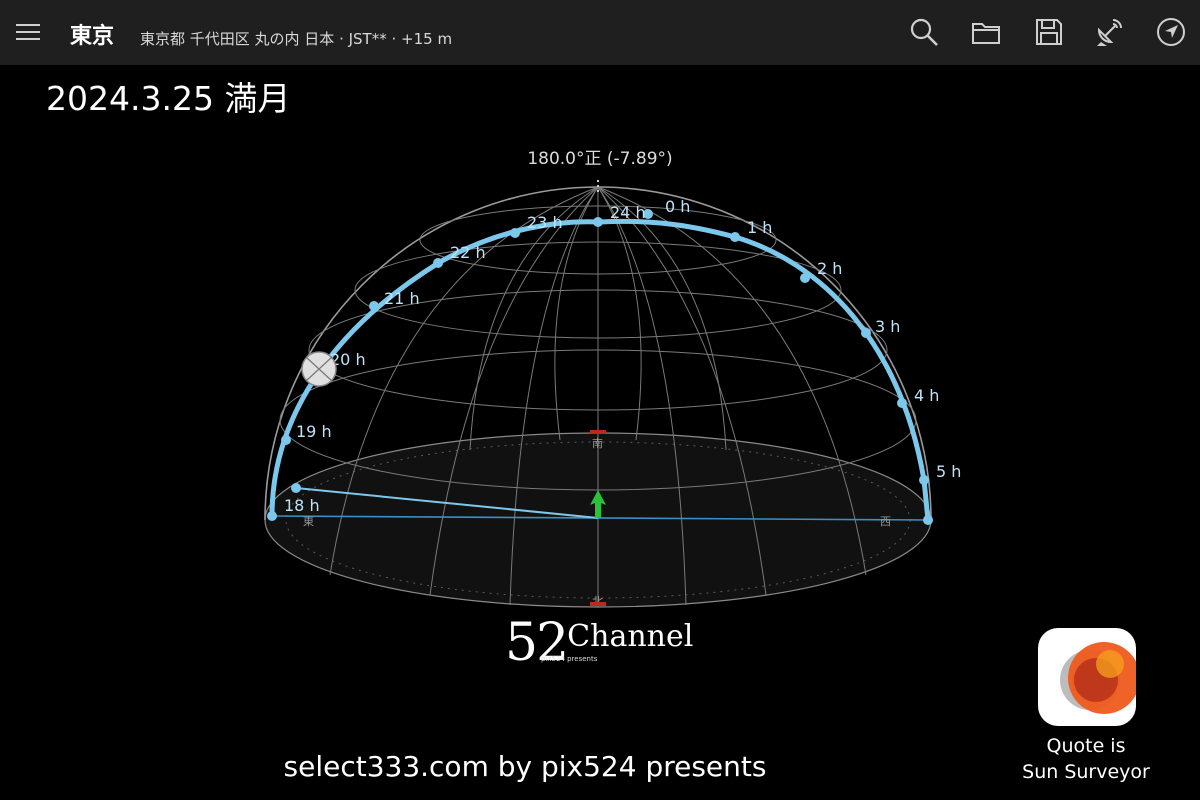  What do you see at coordinates (599, 643) in the screenshot?
I see `brand-logo: 52Channel pix524 presents` at bounding box center [599, 643].